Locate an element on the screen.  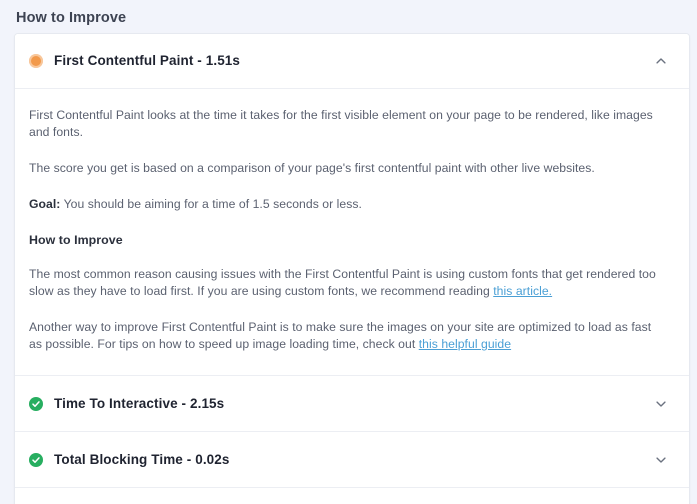
accordion-header-total-blocking-time: Total Blocking Time - 0.02s is located at coordinates (352, 459).